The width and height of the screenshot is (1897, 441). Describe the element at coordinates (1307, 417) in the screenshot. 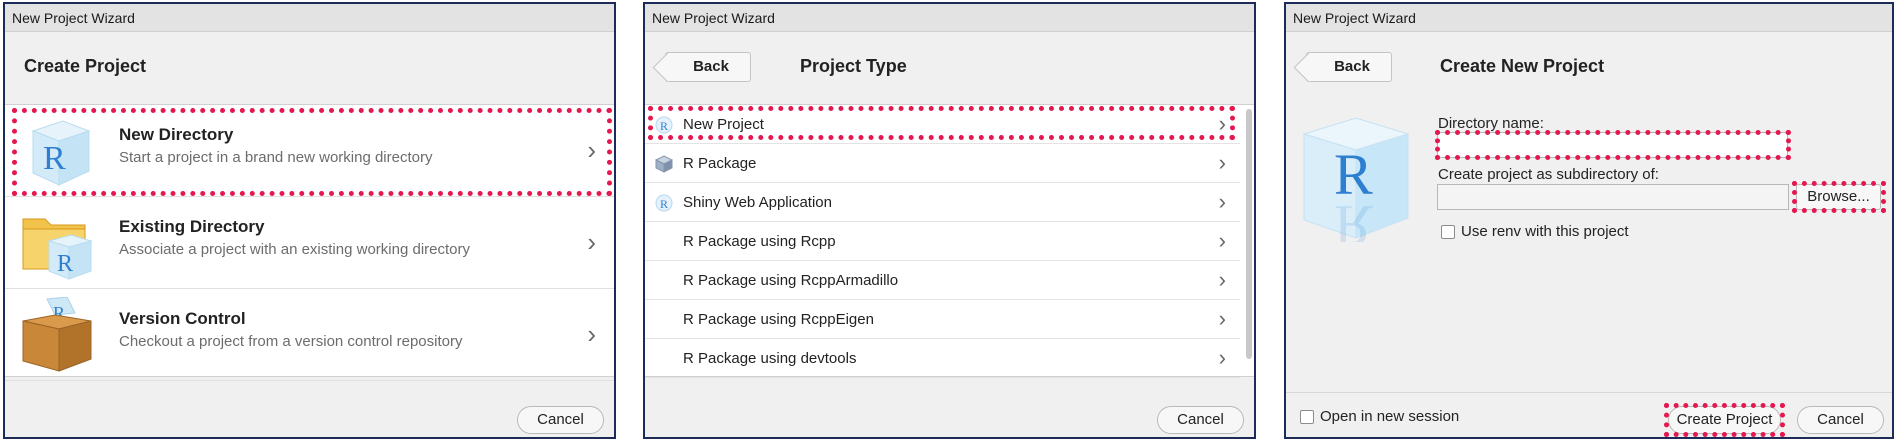

I see `new-session-checkbox` at that location.